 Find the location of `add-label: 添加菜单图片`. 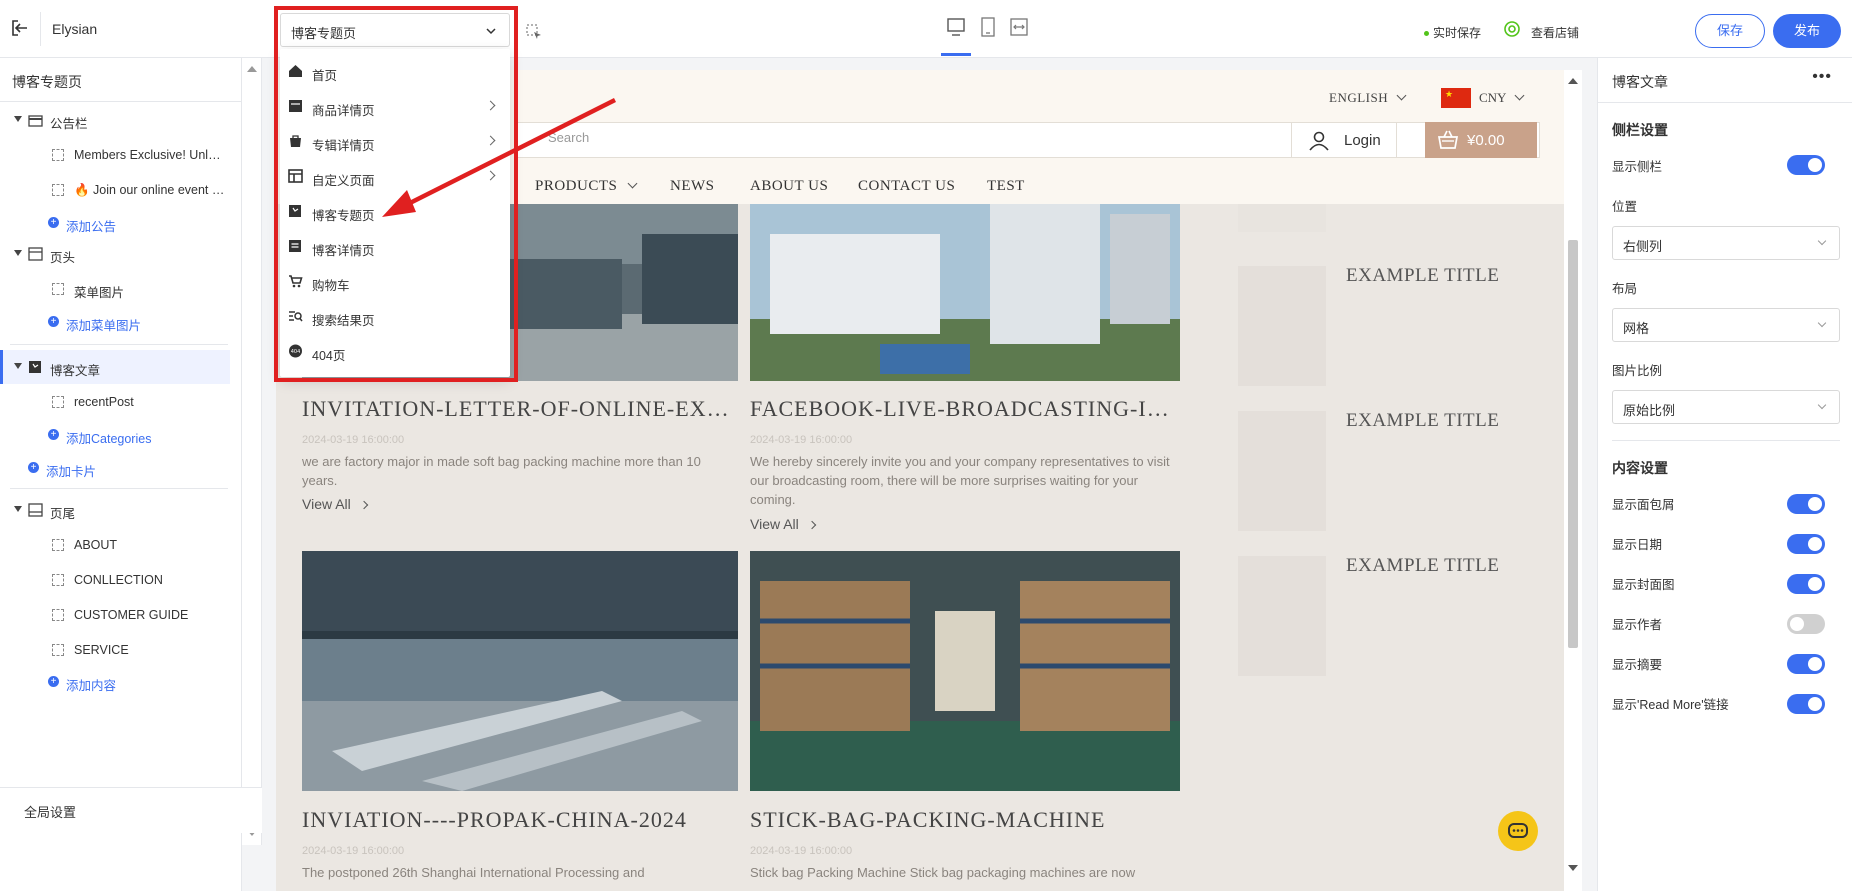

add-label: 添加菜单图片 is located at coordinates (104, 326).